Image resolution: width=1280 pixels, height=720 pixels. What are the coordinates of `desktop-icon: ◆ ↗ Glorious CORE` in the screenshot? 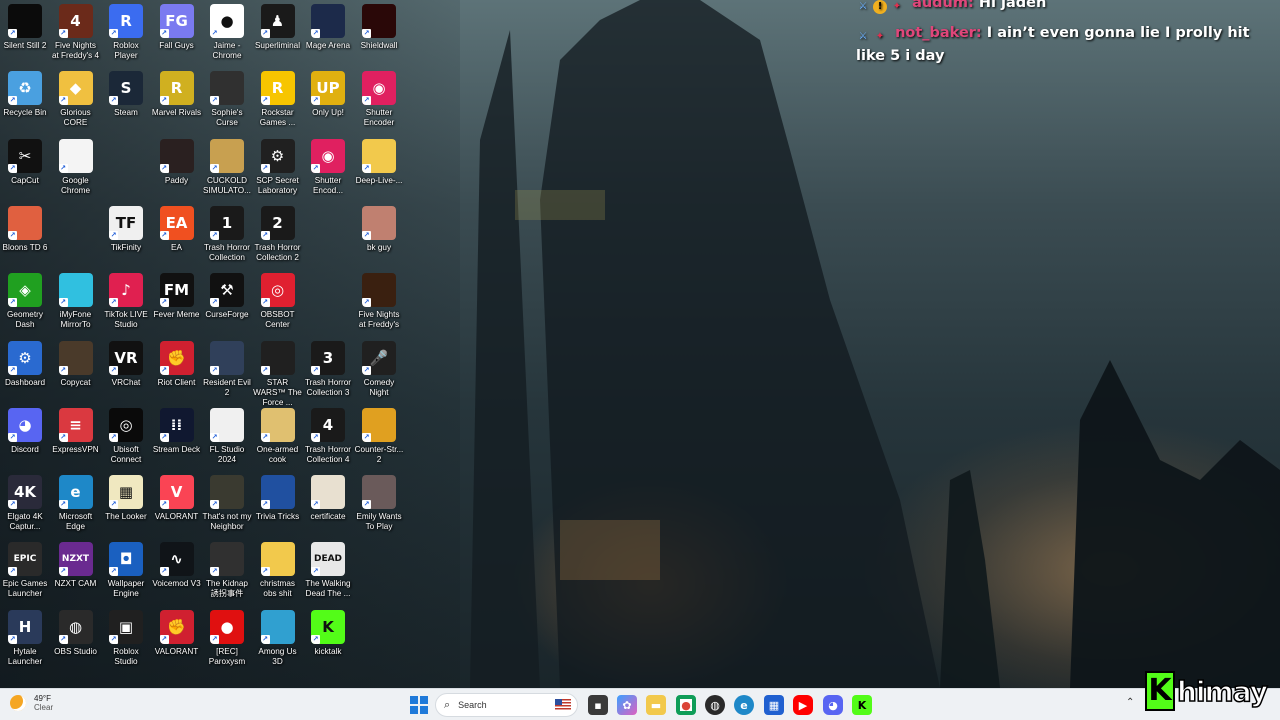 It's located at (76, 99).